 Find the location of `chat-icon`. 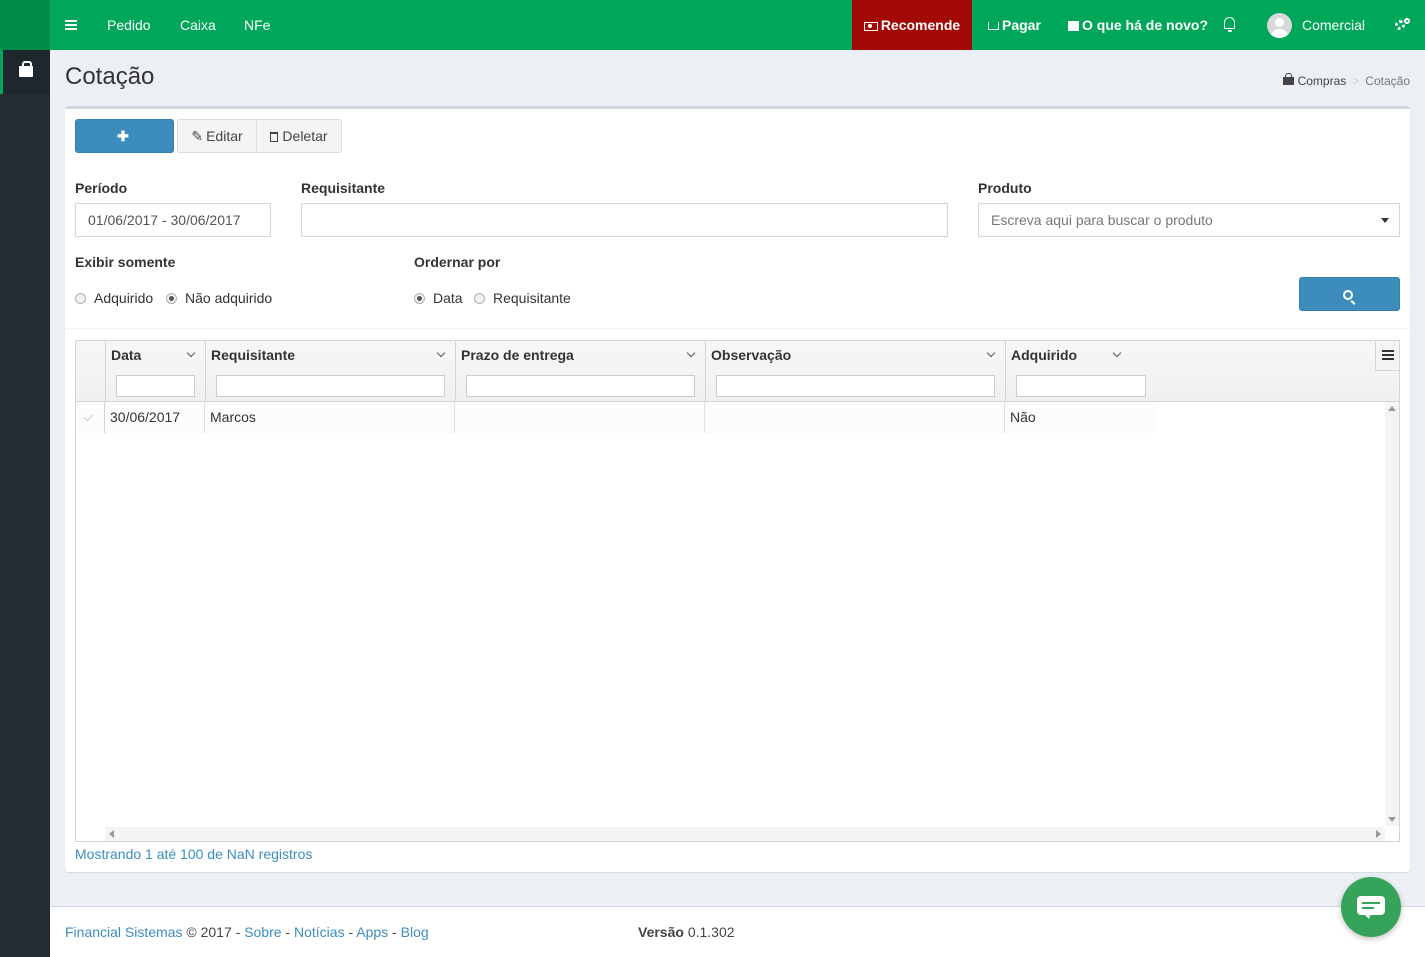

chat-icon is located at coordinates (1371, 905).